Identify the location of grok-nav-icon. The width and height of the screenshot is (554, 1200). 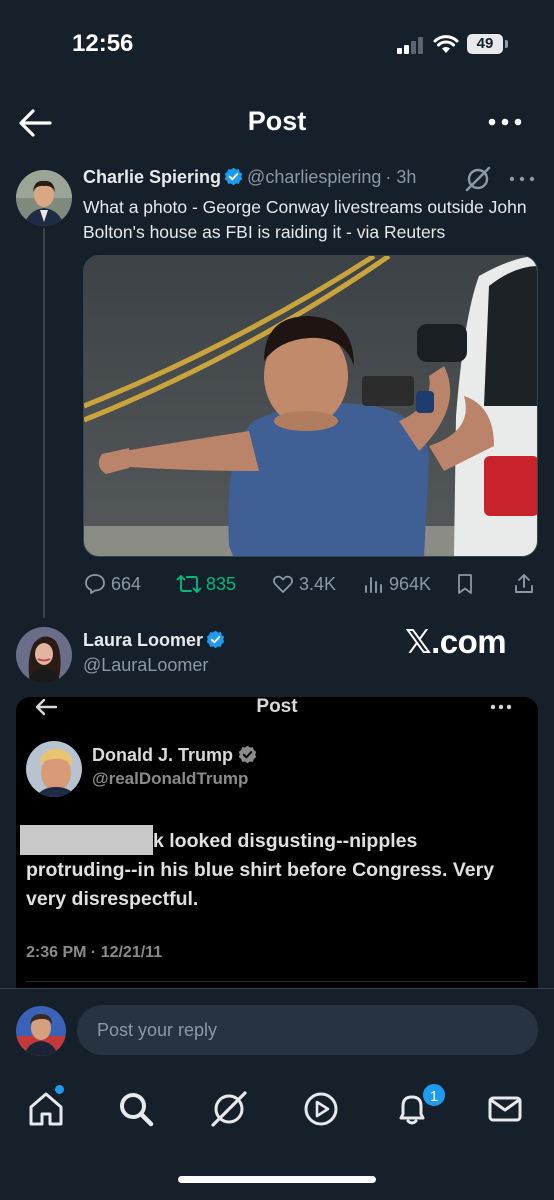
(229, 1109).